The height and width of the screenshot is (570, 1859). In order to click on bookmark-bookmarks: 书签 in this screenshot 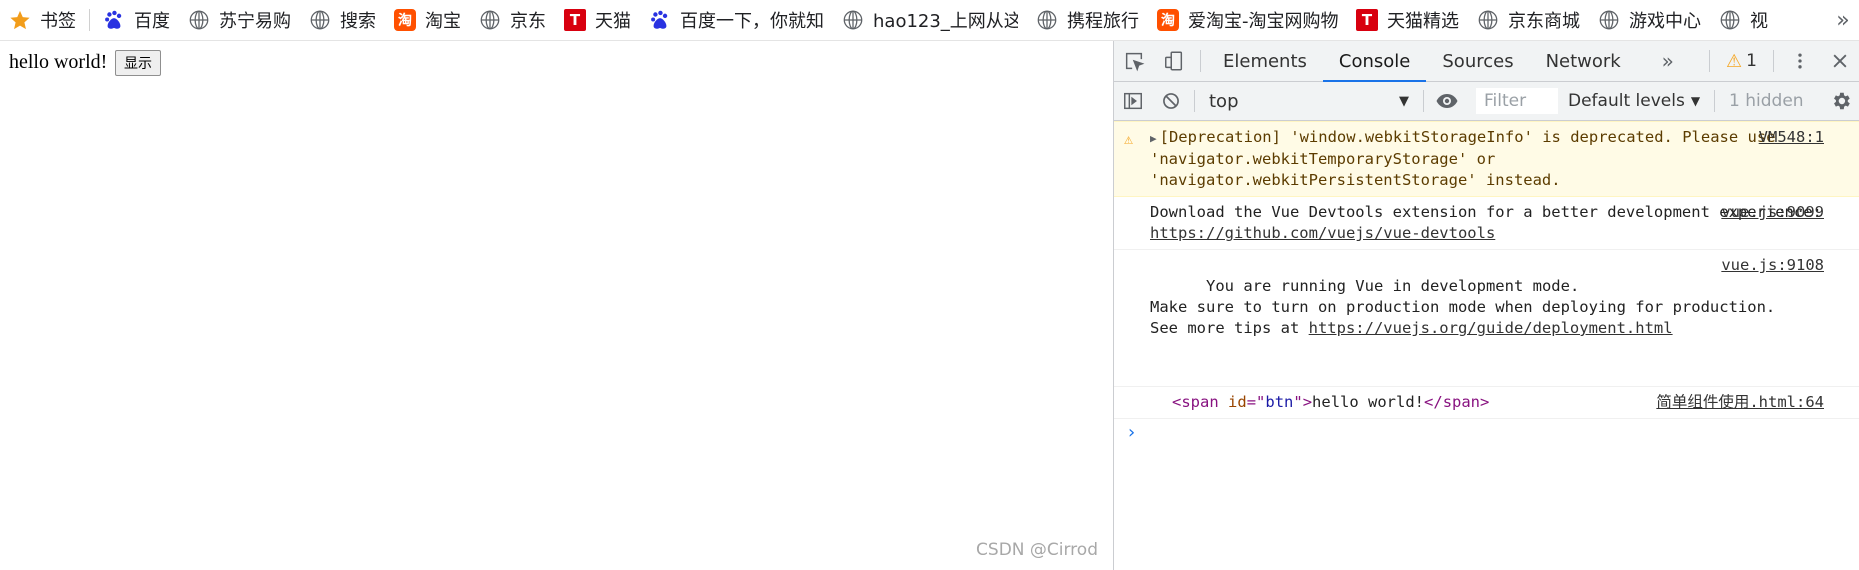, I will do `click(42, 20)`.